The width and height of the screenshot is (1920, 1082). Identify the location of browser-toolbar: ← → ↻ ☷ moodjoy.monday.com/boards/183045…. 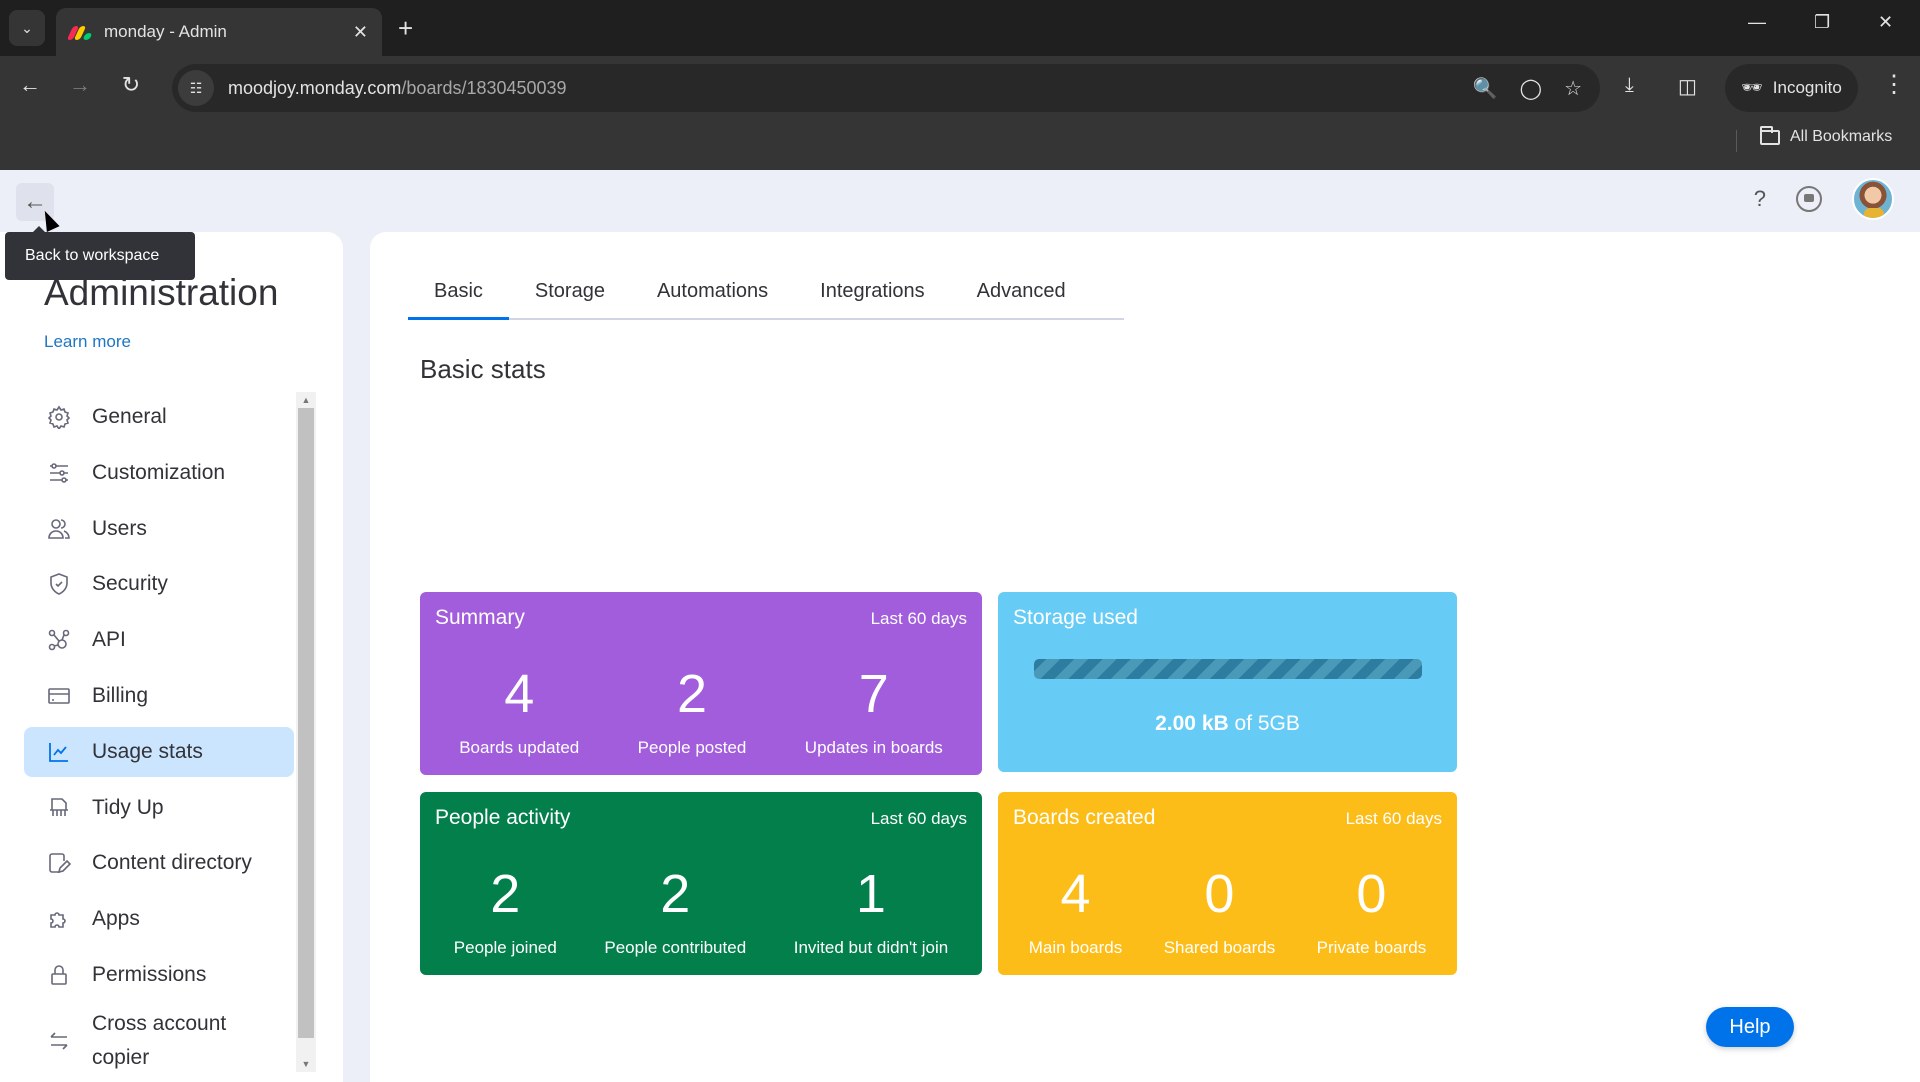
(960, 88).